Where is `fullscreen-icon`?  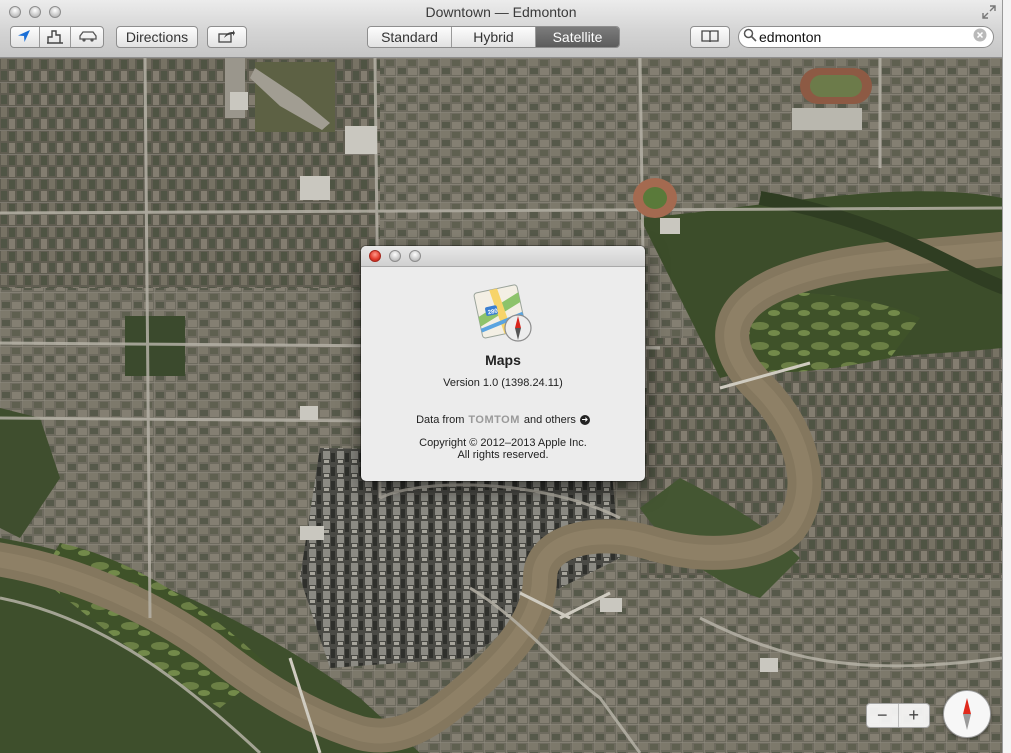
fullscreen-icon is located at coordinates (989, 12).